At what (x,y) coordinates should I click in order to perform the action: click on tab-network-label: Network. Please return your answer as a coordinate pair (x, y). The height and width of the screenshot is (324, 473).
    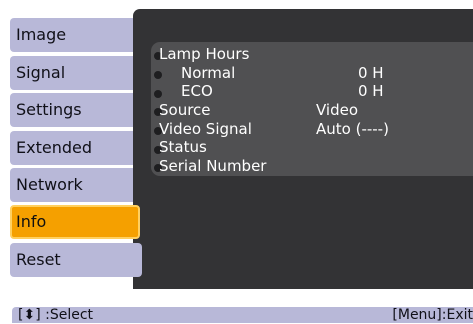
    Looking at the image, I should click on (49, 184).